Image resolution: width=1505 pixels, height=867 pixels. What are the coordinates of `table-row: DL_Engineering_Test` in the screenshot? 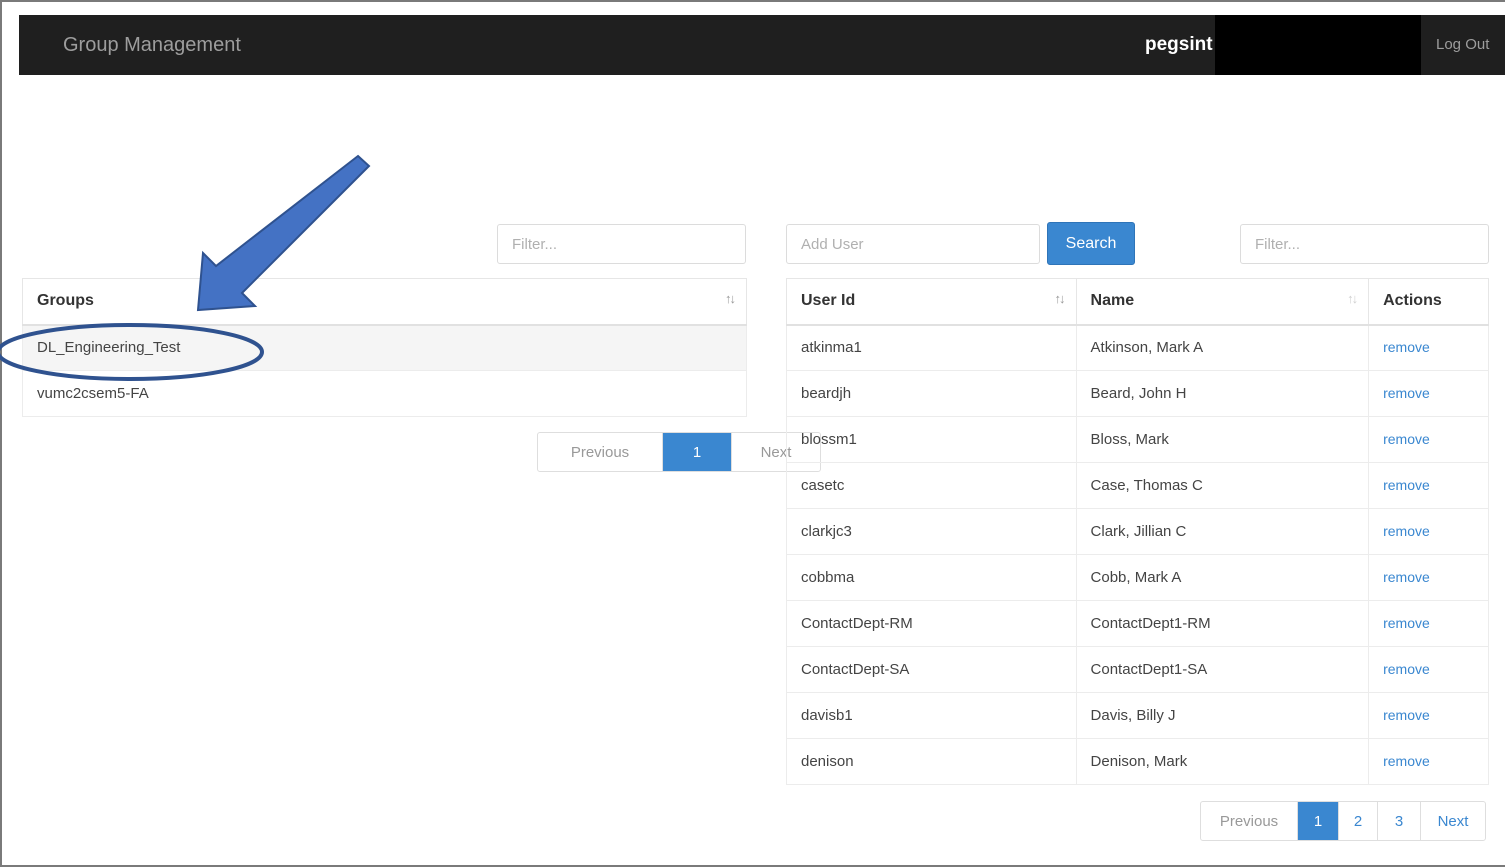 It's located at (384, 347).